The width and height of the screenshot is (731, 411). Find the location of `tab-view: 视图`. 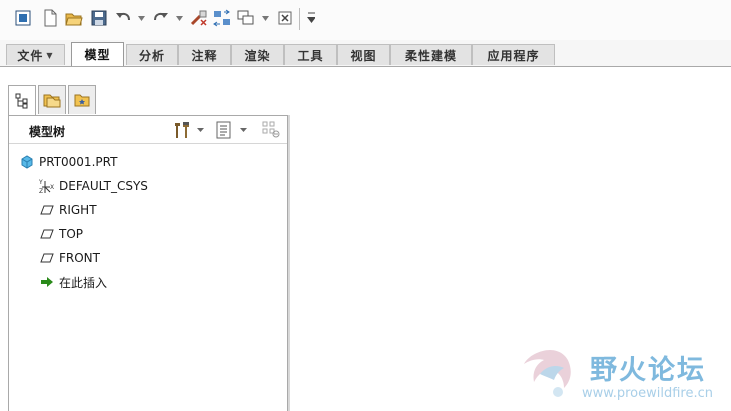

tab-view: 视图 is located at coordinates (363, 54).